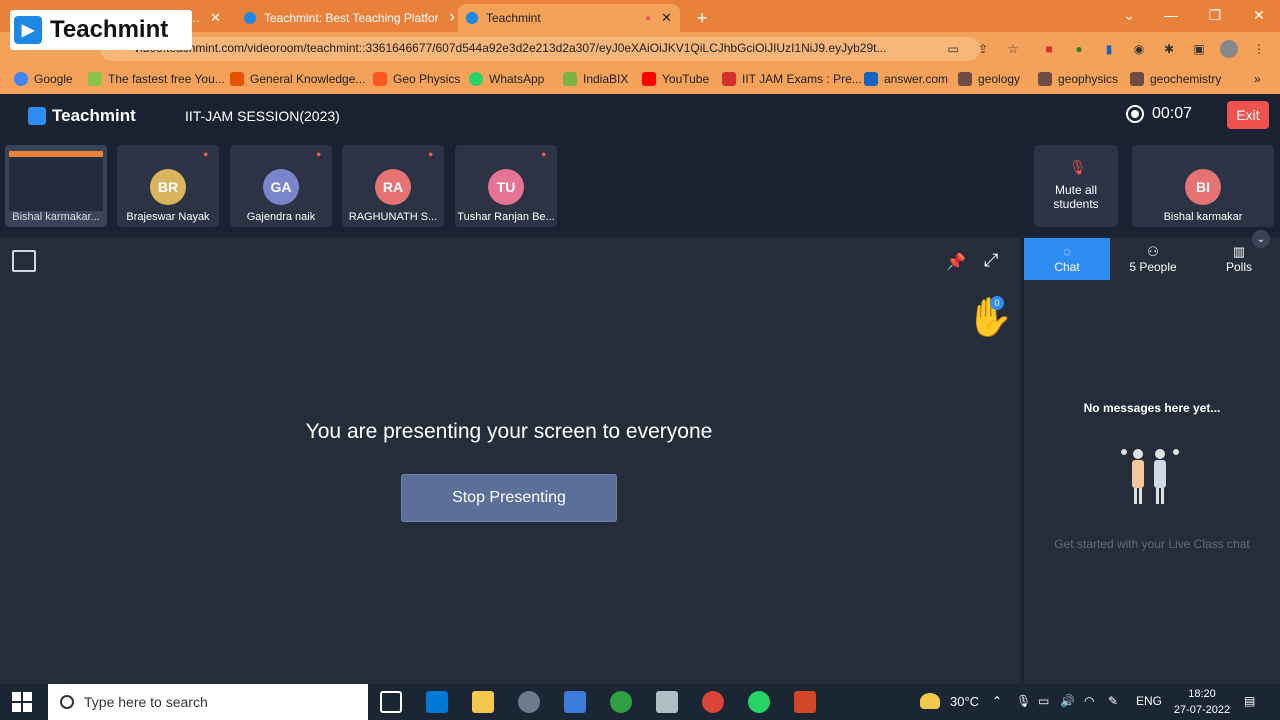 The image size is (1280, 720). I want to click on avatar: BI, so click(1203, 187).